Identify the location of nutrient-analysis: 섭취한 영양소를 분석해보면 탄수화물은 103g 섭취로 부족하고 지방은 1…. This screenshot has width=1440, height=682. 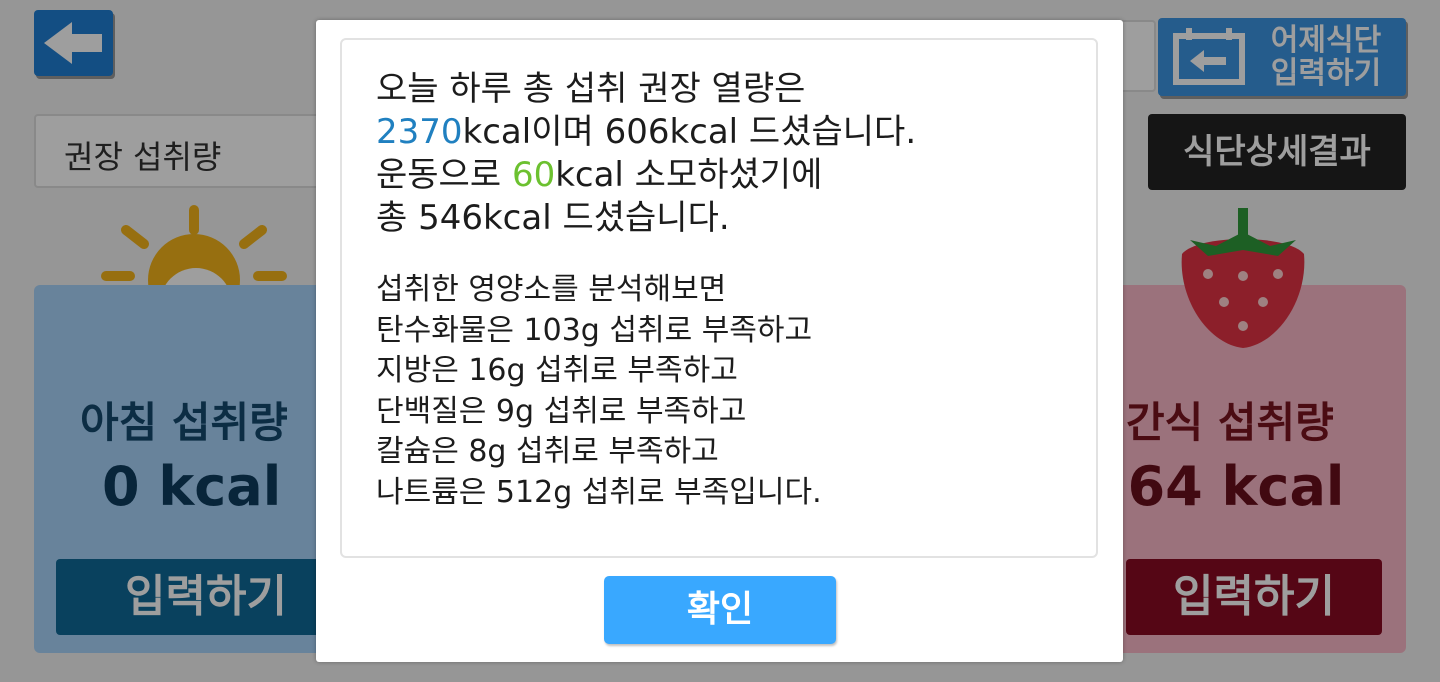
(599, 391).